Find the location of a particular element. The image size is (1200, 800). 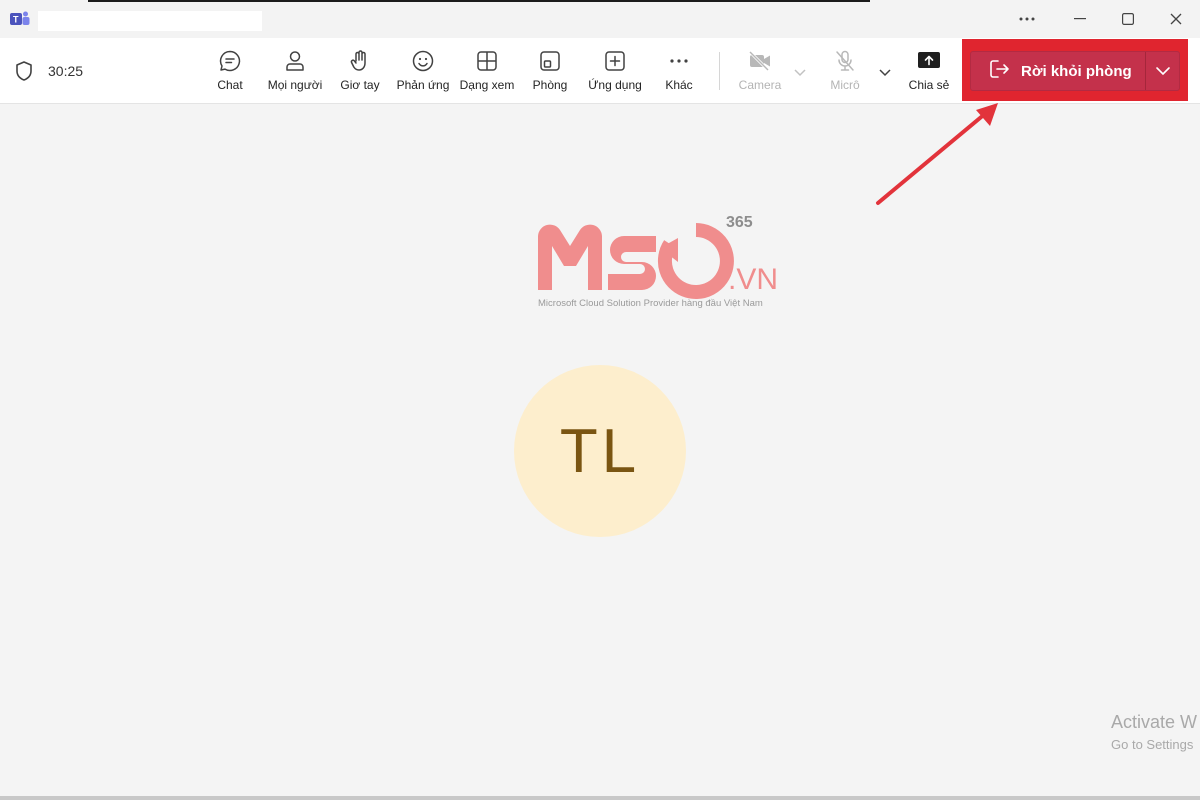

share-label: Chia sẻ is located at coordinates (929, 85).